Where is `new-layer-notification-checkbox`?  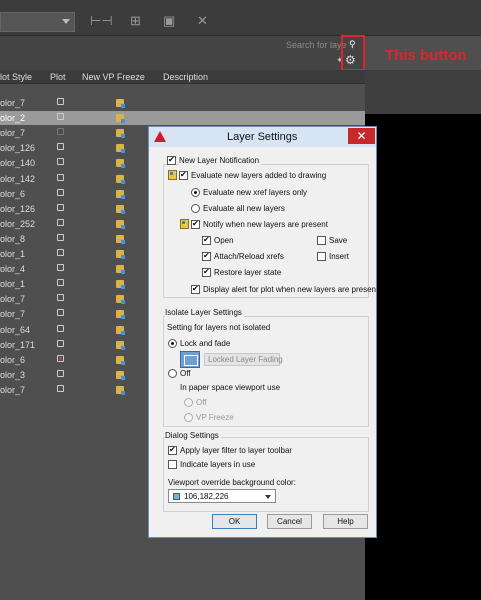
new-layer-notification-checkbox is located at coordinates (171, 160).